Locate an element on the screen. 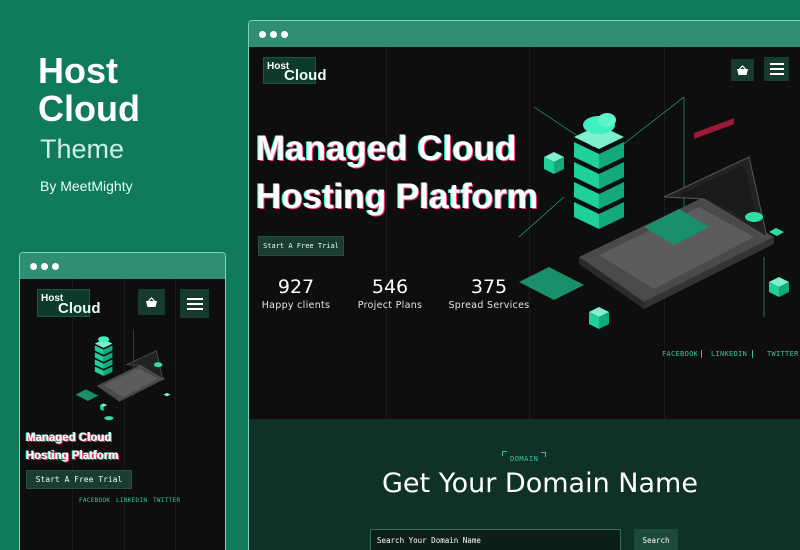  stat-label: Happy clients is located at coordinates (296, 305).